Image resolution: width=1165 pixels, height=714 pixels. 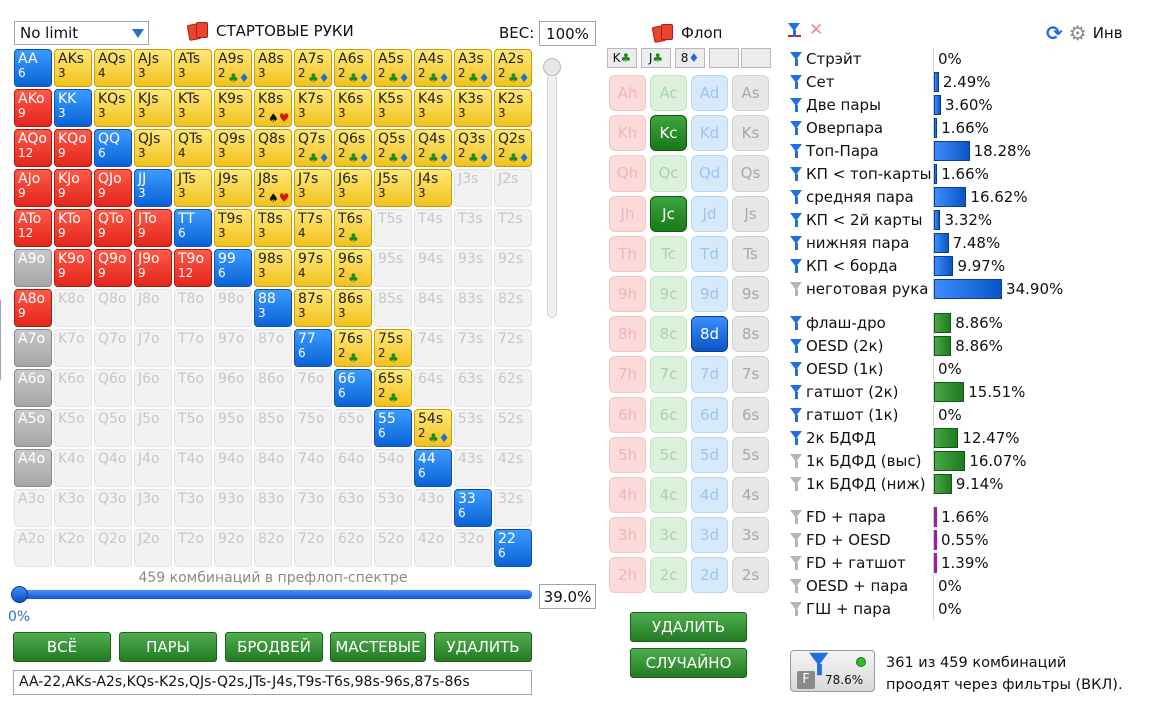 What do you see at coordinates (473, 148) in the screenshot?
I see `hand-cell: Q3s 2 ♣♦` at bounding box center [473, 148].